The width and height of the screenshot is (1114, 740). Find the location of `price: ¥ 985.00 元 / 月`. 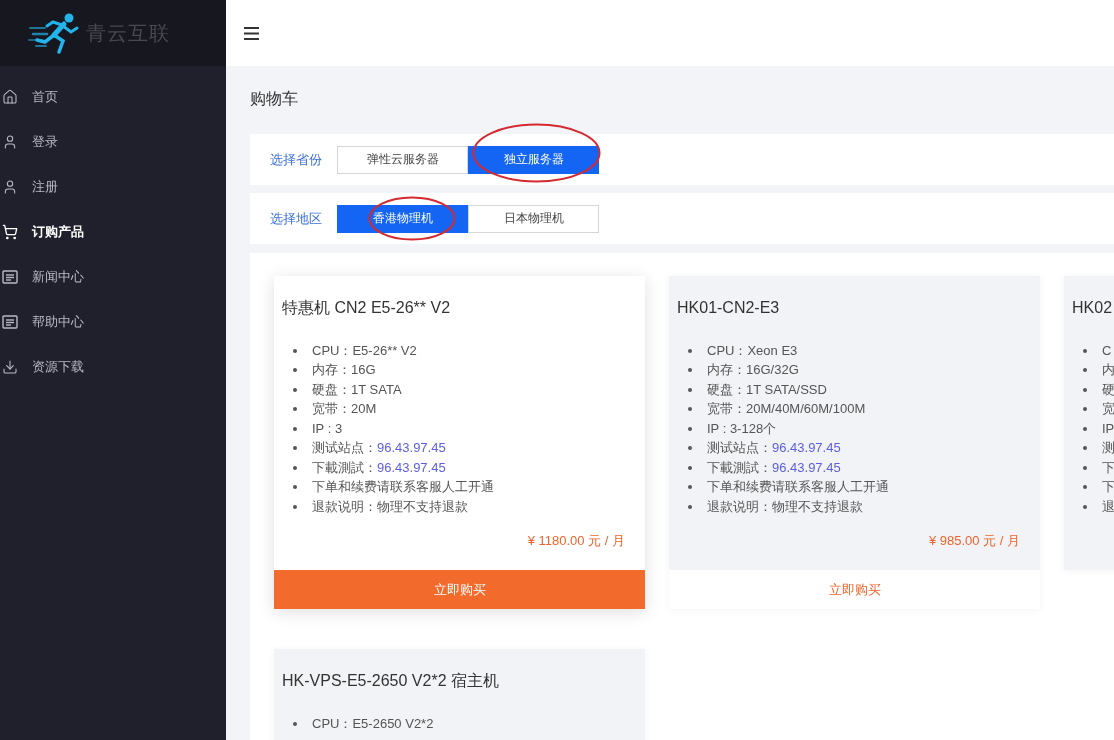

price: ¥ 985.00 元 / 月 is located at coordinates (974, 540).